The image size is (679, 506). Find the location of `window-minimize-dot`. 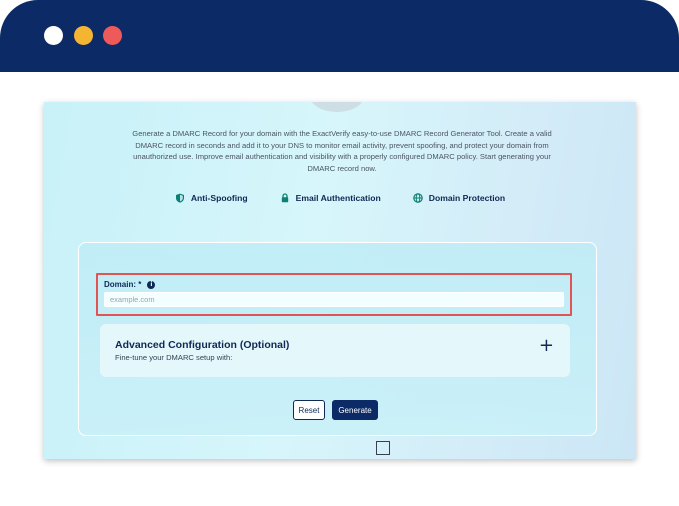

window-minimize-dot is located at coordinates (83, 35).